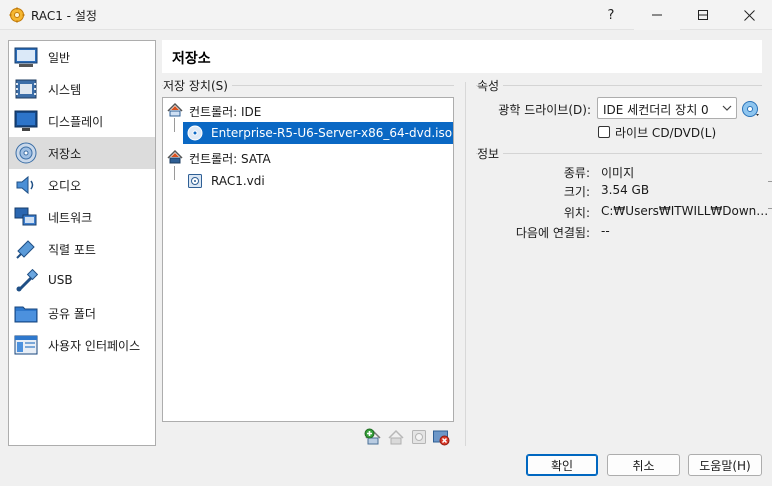  Describe the element at coordinates (441, 437) in the screenshot. I see `remove-controller-icon` at that location.